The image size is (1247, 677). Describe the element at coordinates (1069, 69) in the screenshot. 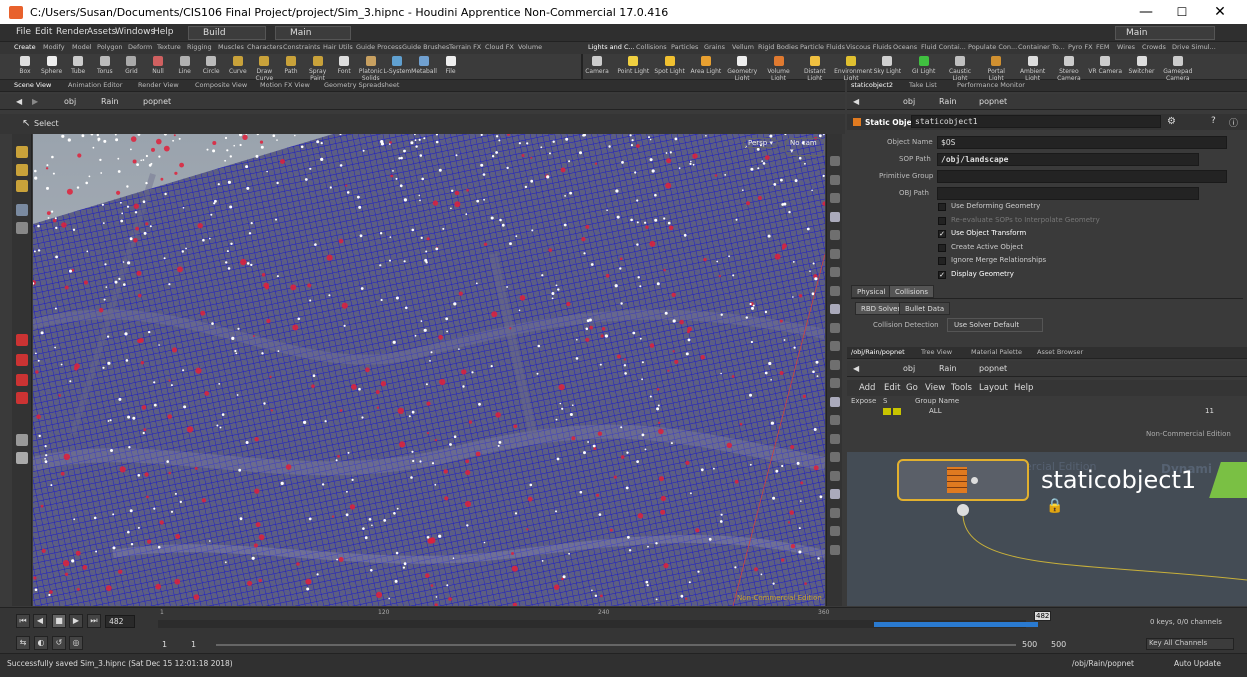

I see `tool-stereo-camera: Stereo Camera` at that location.